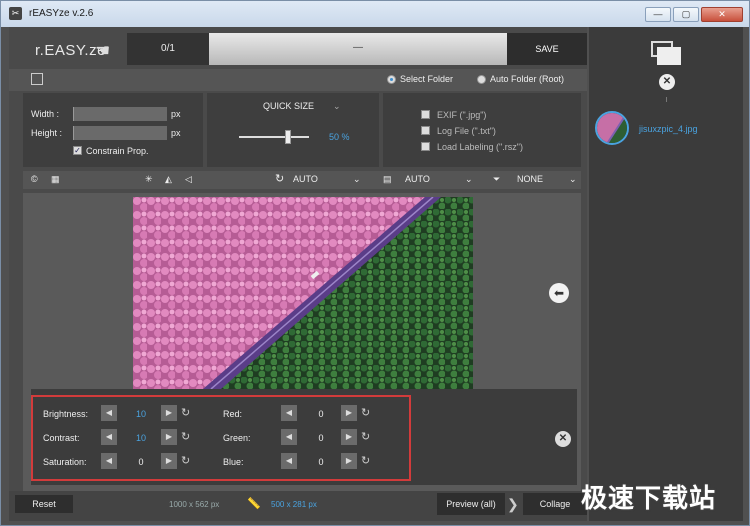  I want to click on blue-decrease-button: ◀, so click(289, 461).